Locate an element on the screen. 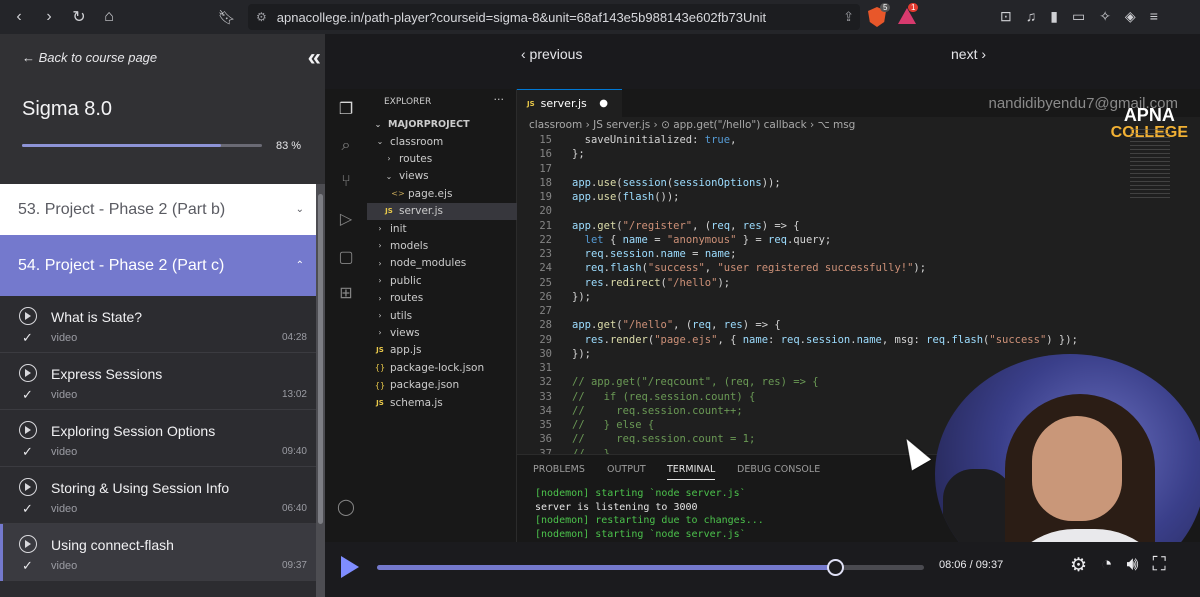 The height and width of the screenshot is (597, 1200). reload-icon: ↻ is located at coordinates (79, 17).